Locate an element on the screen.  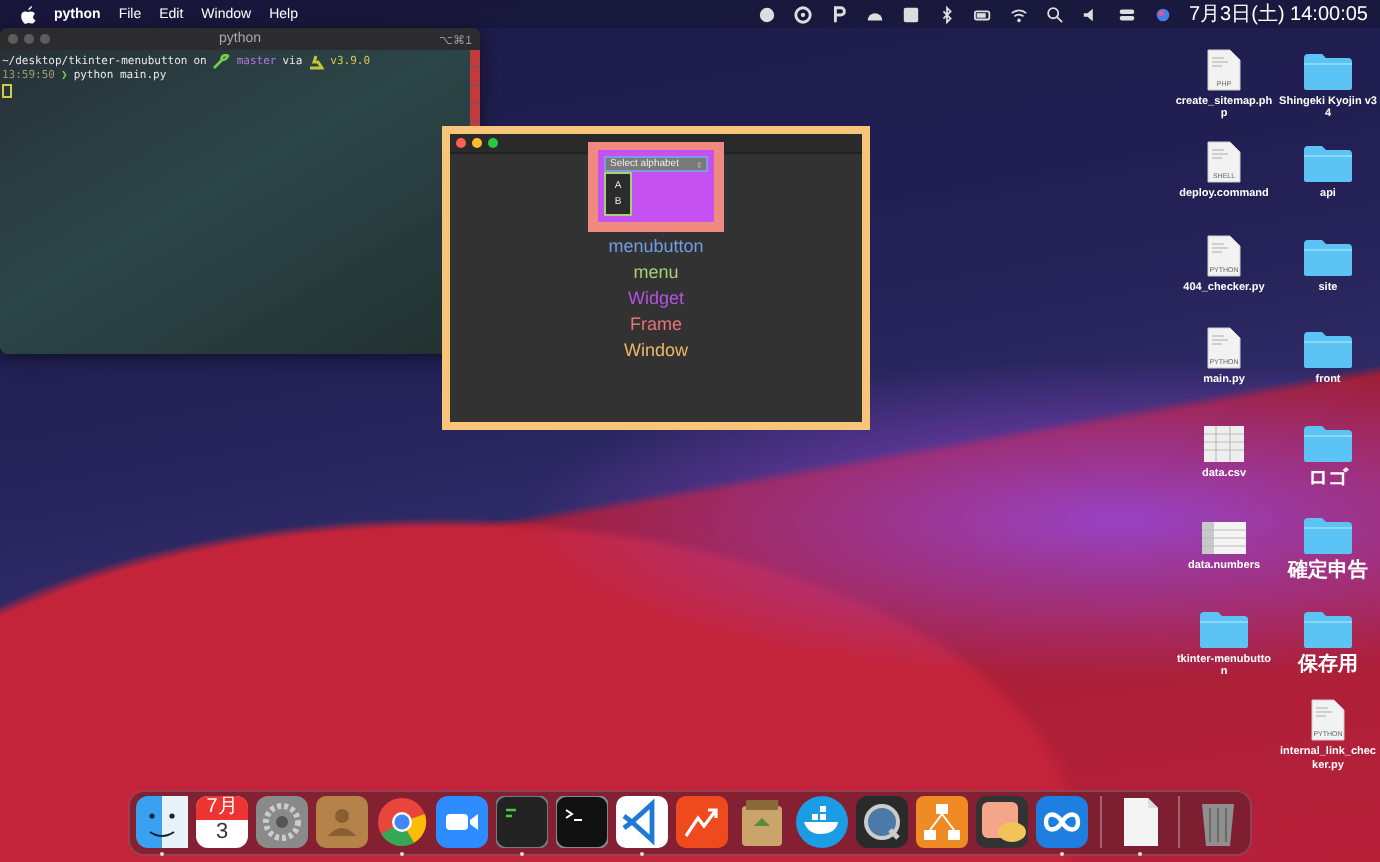
disc-icon is located at coordinates (802, 14).